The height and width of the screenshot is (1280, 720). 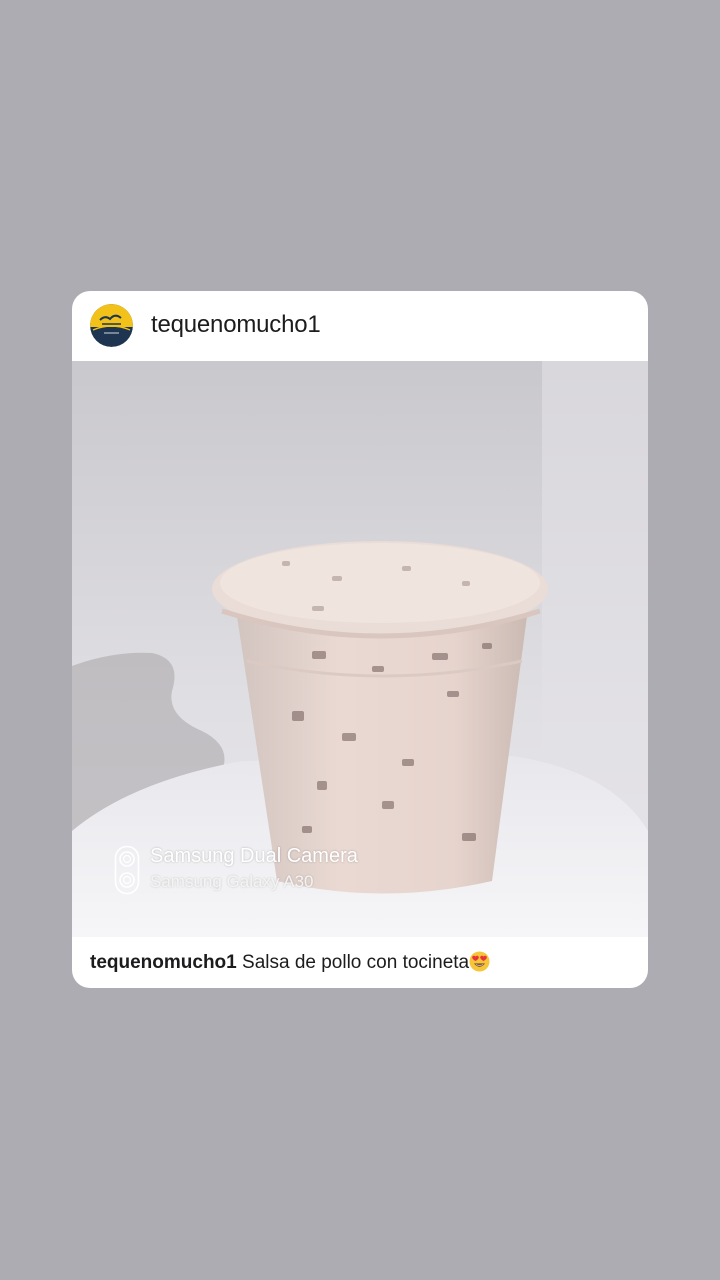 What do you see at coordinates (356, 962) in the screenshot?
I see `caption-text: Salsa de pollo con tocineta` at bounding box center [356, 962].